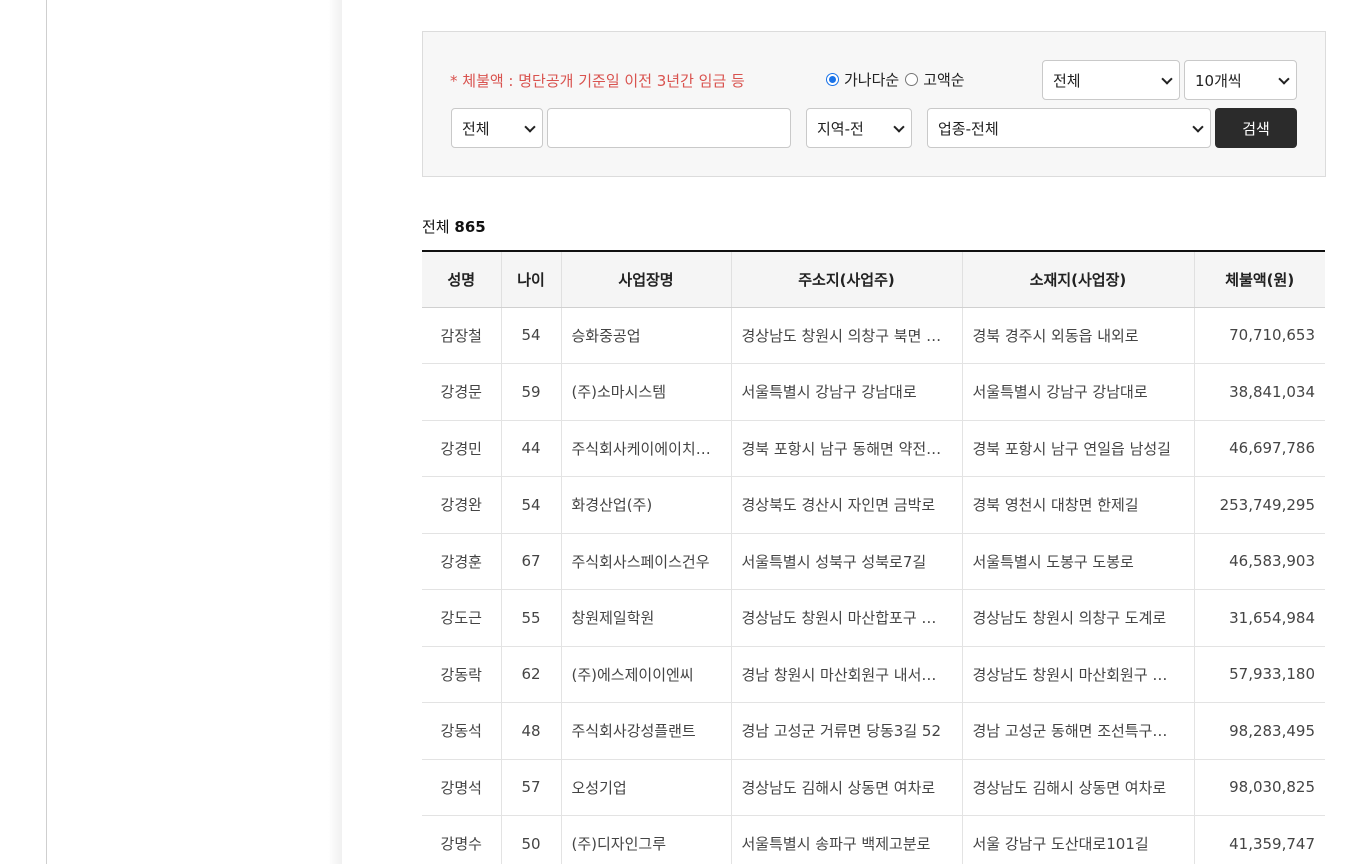  Describe the element at coordinates (531, 618) in the screenshot. I see `cell-age: 55` at that location.